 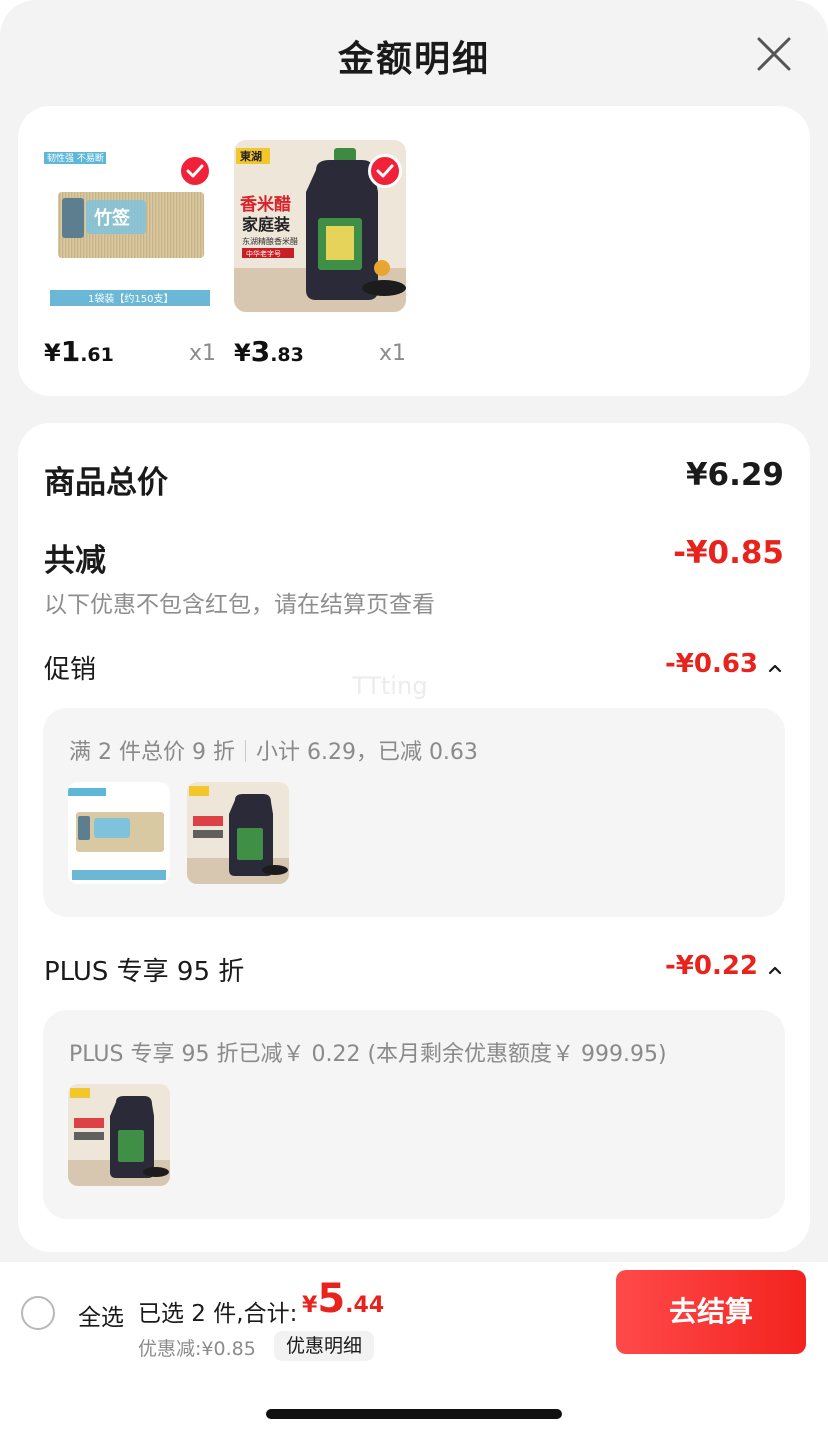 I want to click on select-all-label: 全选, so click(x=101, y=1315).